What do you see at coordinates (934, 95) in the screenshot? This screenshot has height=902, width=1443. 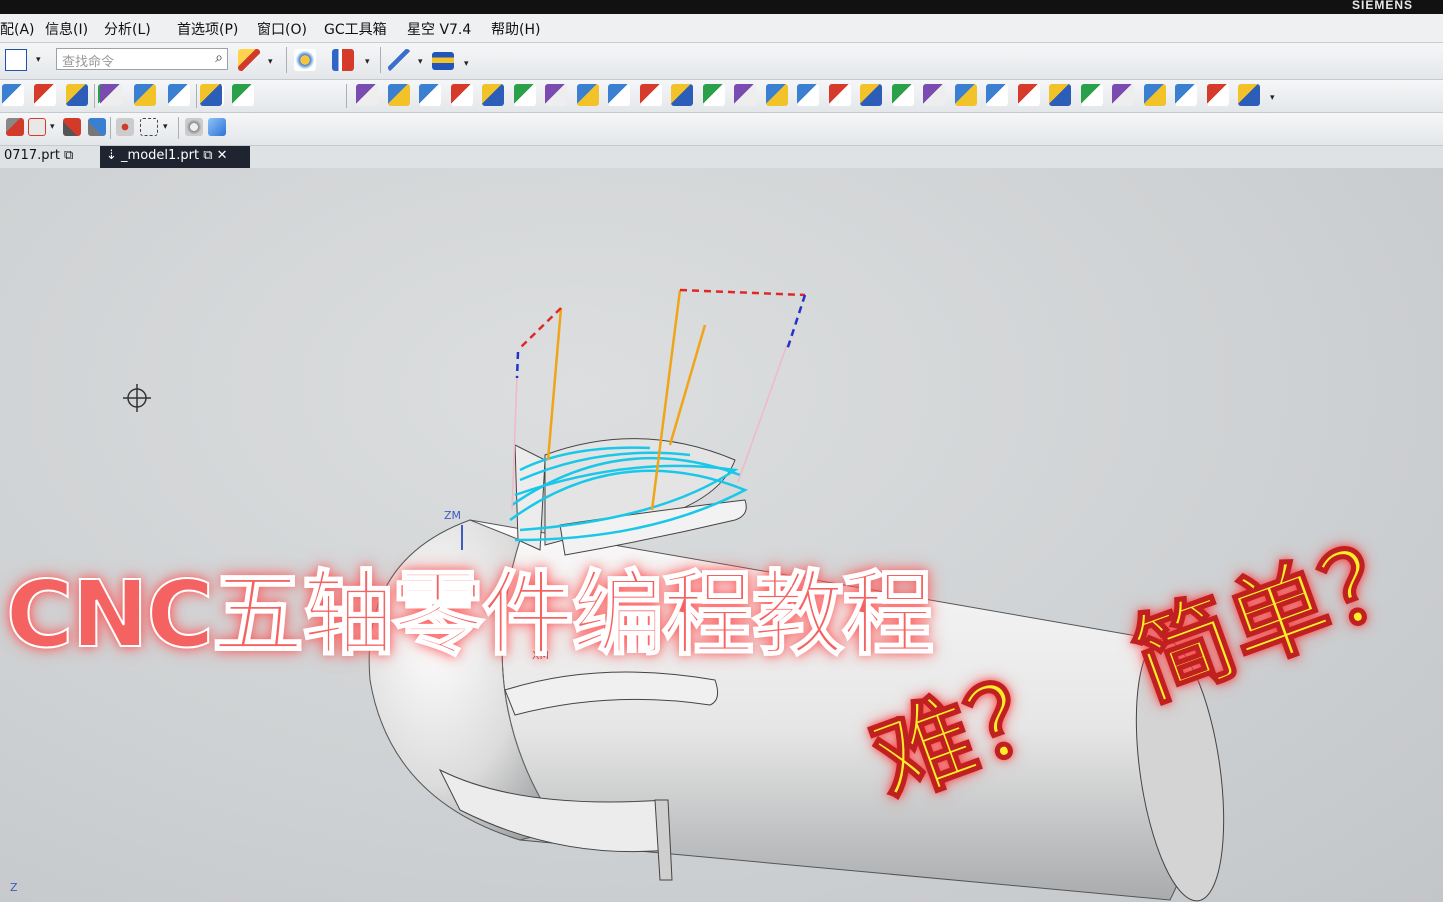 I see `edit-annotation-icon` at bounding box center [934, 95].